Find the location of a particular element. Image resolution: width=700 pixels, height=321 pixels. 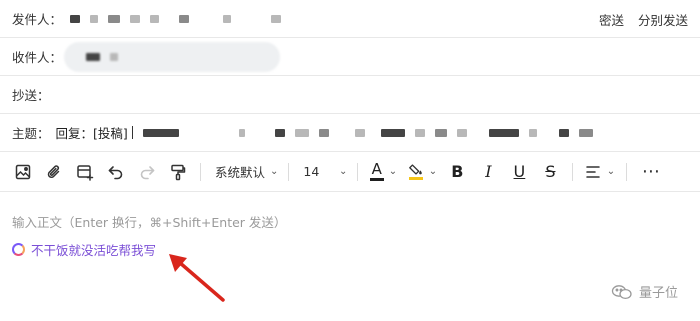

red-arrow-annotation is located at coordinates (197, 278).